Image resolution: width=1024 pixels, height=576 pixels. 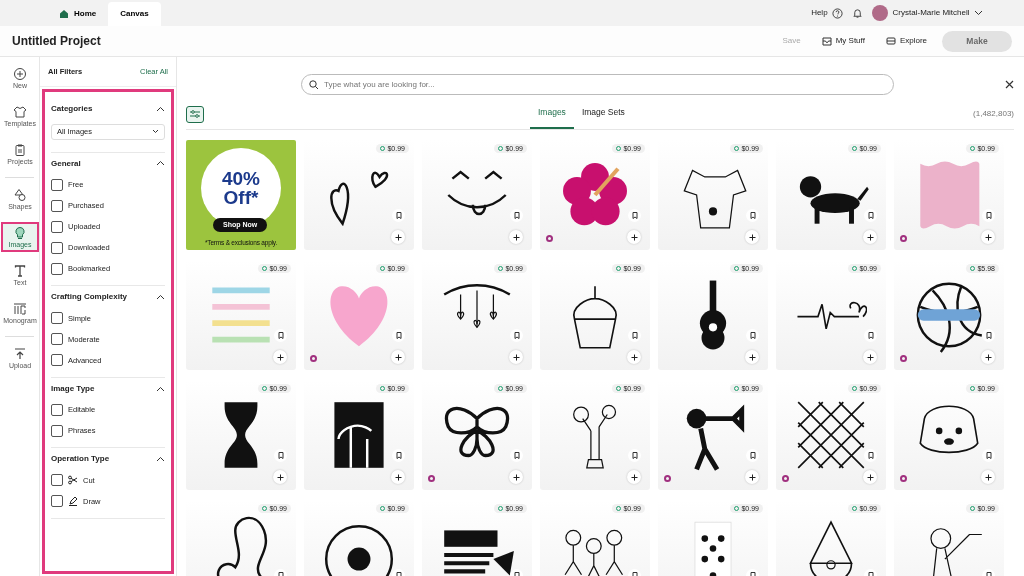 I want to click on clipboard-icon, so click(x=20, y=150).